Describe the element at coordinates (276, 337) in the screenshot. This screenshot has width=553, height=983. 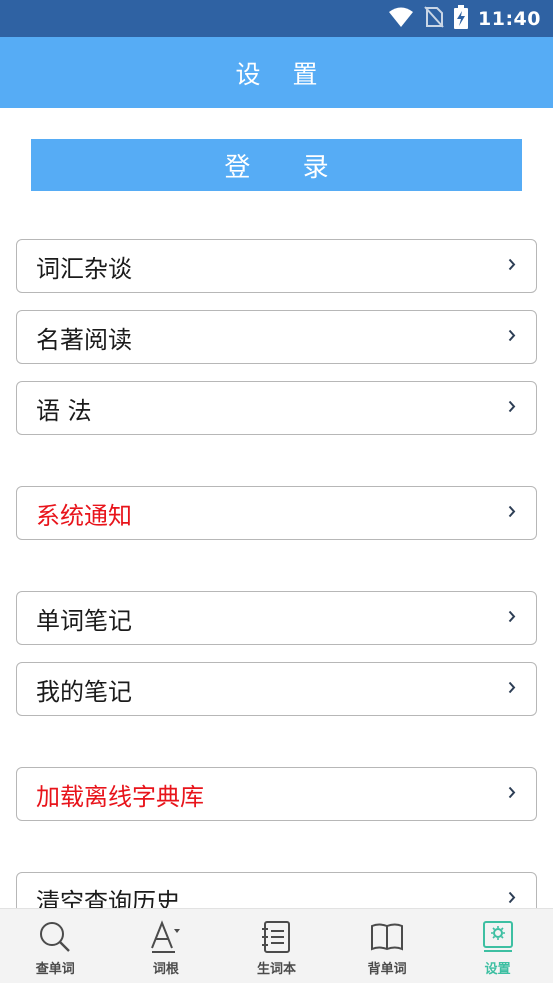
I see `menu-item-classics-reading: 名著阅读` at that location.